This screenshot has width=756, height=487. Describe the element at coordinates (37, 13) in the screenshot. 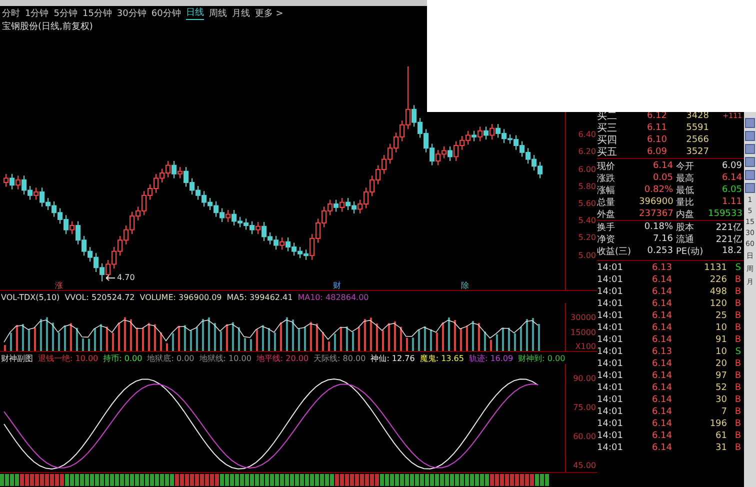

I see `period-tab: 1分钟` at that location.